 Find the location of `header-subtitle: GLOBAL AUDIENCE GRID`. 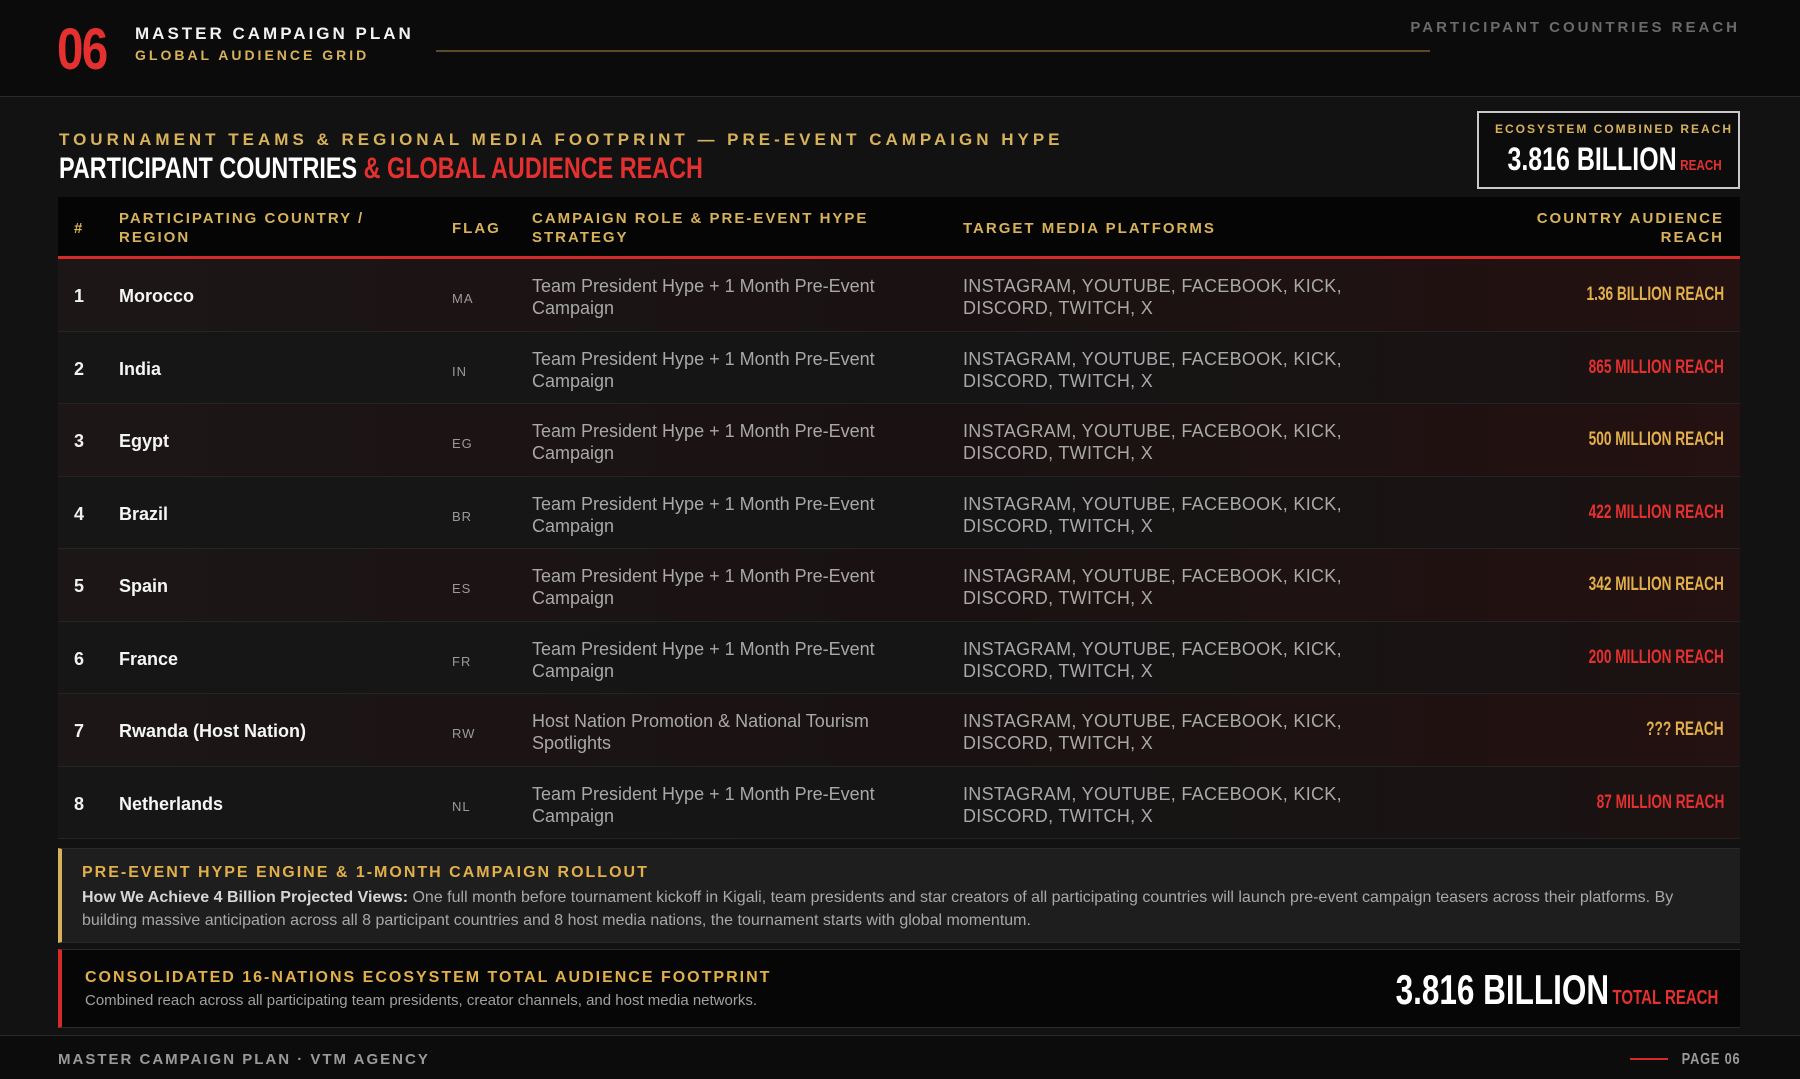

header-subtitle: GLOBAL AUDIENCE GRID is located at coordinates (252, 55).